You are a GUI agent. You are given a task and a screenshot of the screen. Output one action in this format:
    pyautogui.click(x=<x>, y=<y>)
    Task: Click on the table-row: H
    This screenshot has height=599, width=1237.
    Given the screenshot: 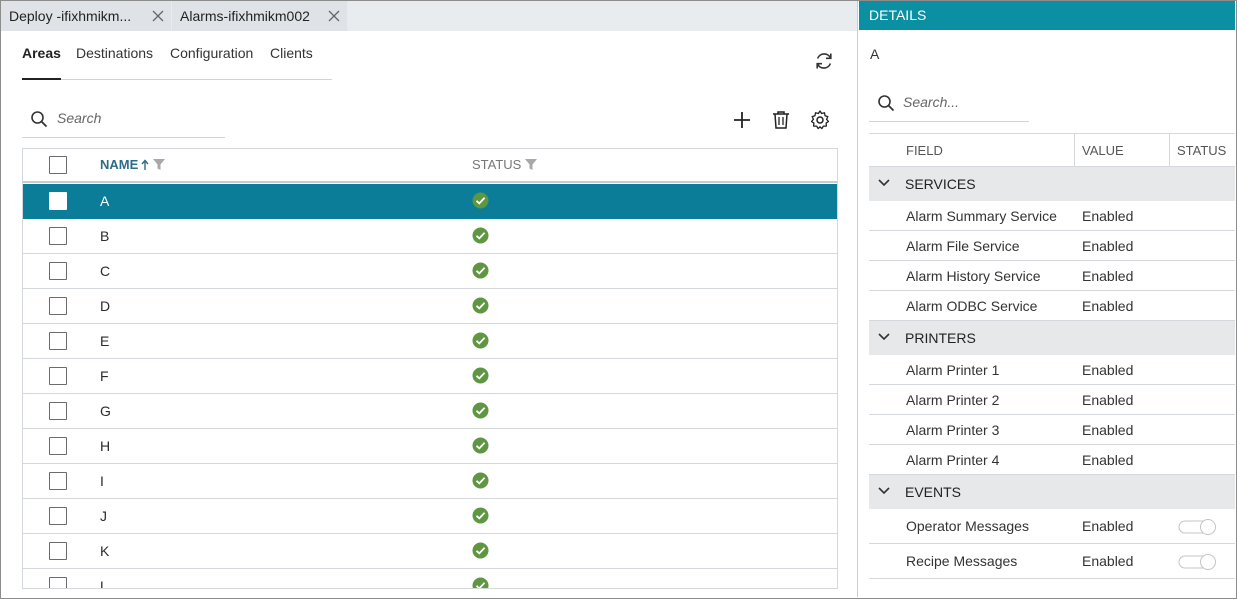 What is the action you would take?
    pyautogui.click(x=430, y=446)
    